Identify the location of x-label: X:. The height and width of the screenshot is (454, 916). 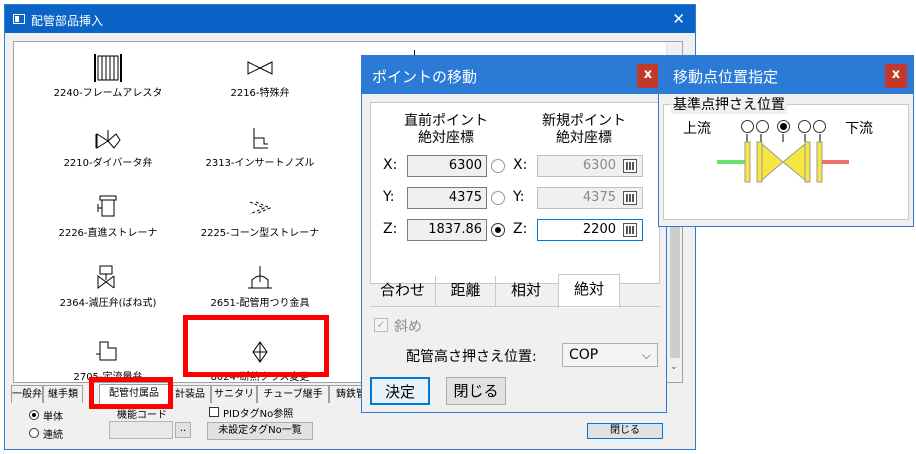
(390, 165).